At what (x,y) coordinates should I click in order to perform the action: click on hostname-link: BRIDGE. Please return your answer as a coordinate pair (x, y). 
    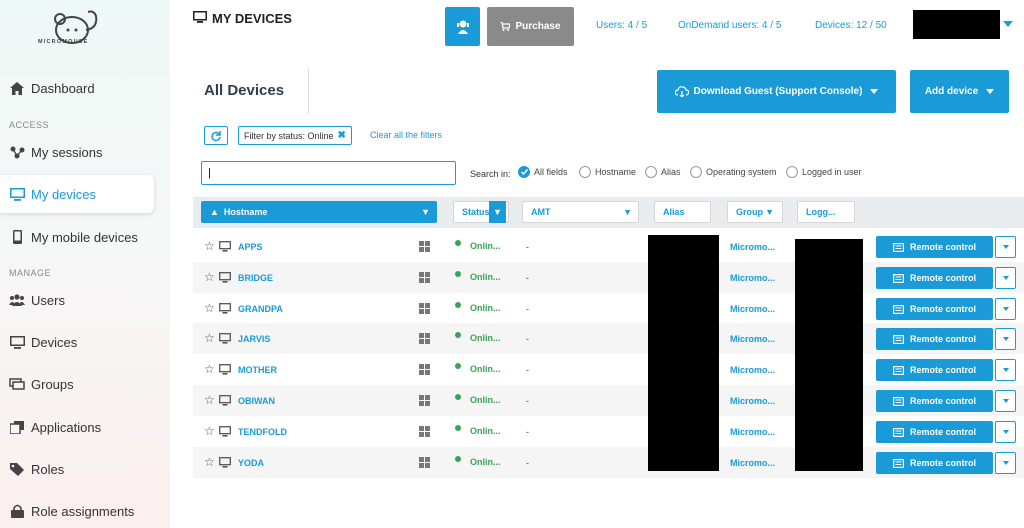
    Looking at the image, I should click on (255, 278).